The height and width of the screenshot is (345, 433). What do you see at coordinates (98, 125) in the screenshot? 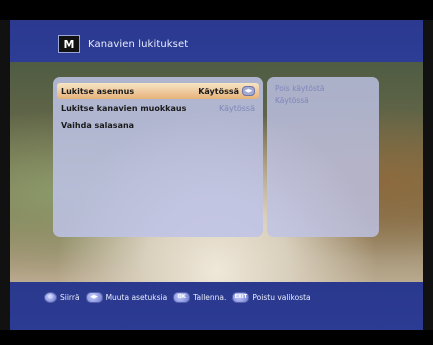
I see `menu-item-label: Vaihda salasana` at bounding box center [98, 125].